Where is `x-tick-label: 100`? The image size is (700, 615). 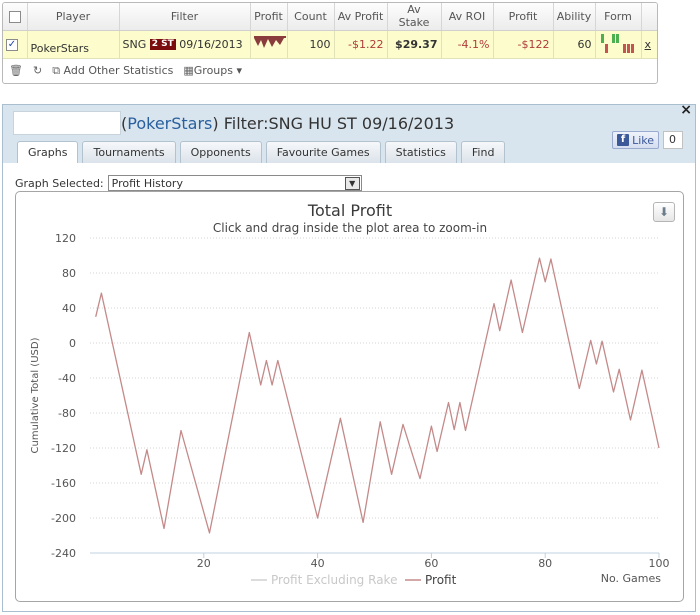 x-tick-label: 100 is located at coordinates (659, 563).